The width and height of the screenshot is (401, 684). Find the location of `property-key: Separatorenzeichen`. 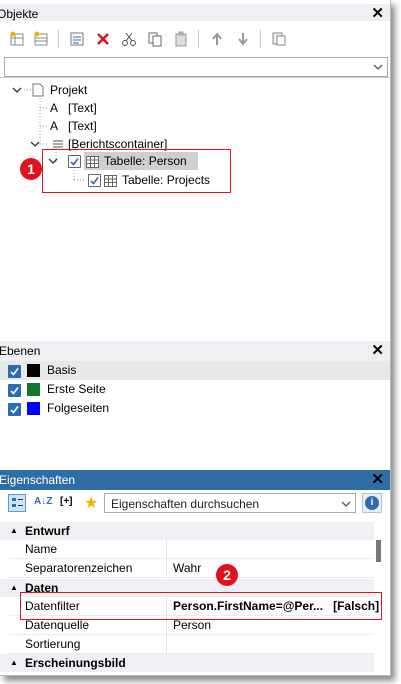

property-key: Separatorenzeichen is located at coordinates (79, 568).